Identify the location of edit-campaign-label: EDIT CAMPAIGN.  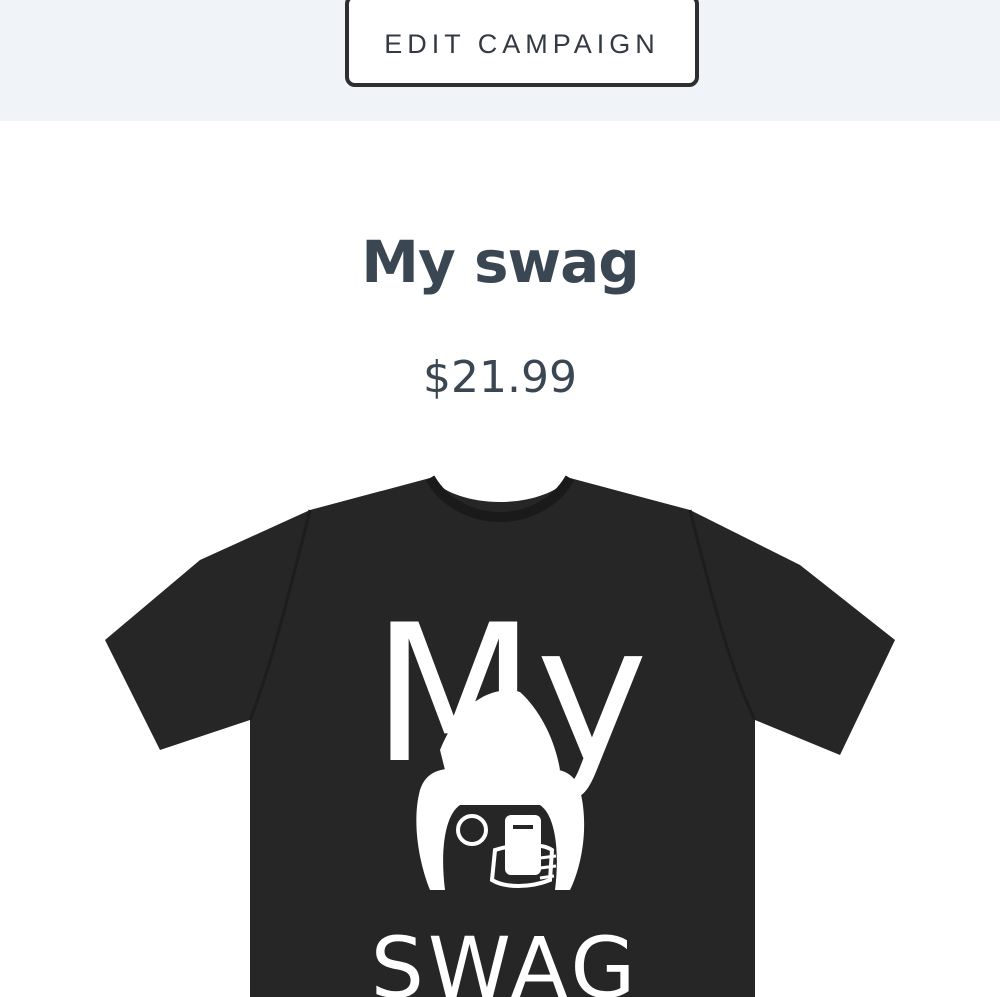
(522, 44).